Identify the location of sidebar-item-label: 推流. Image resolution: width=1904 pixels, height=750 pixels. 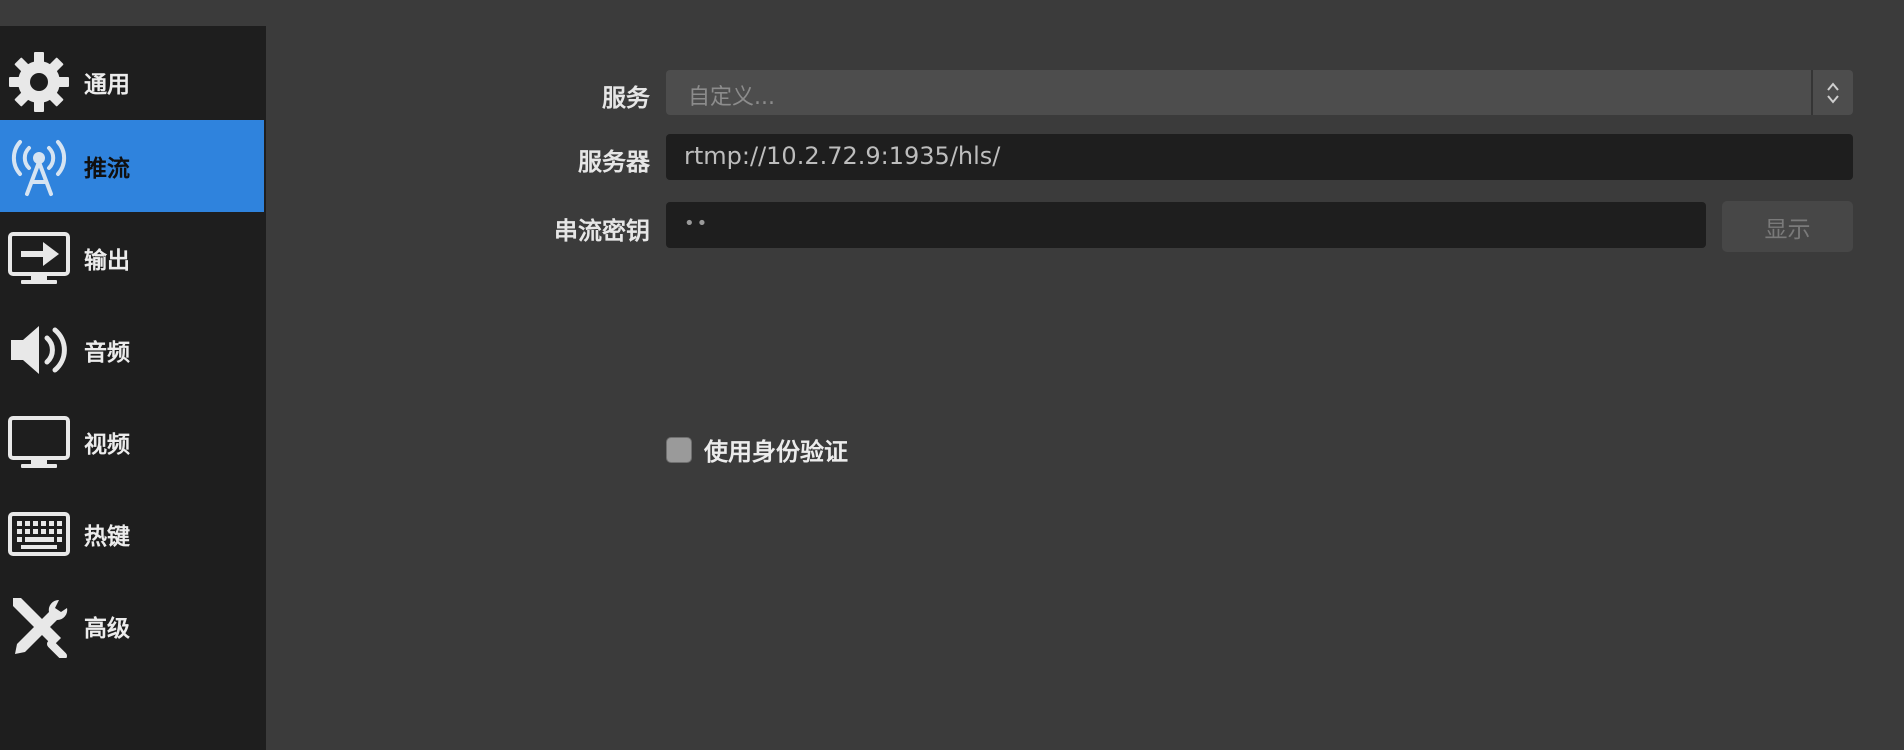
(107, 169).